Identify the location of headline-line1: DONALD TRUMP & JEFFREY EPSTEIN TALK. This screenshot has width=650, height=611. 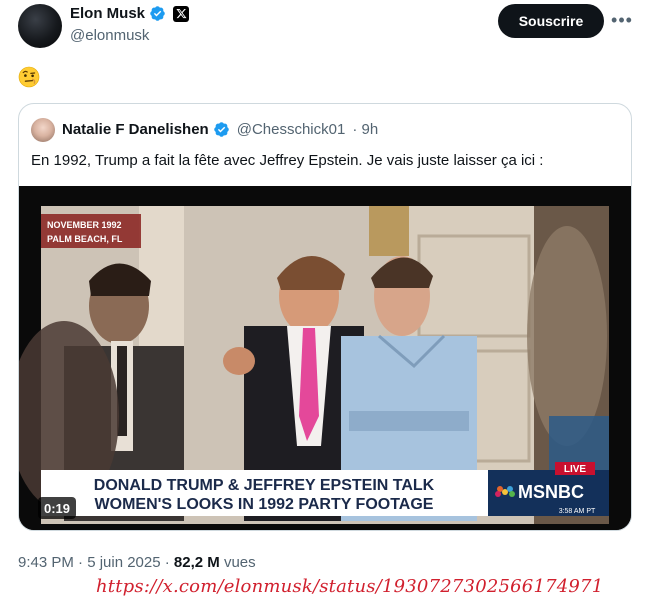
(264, 485).